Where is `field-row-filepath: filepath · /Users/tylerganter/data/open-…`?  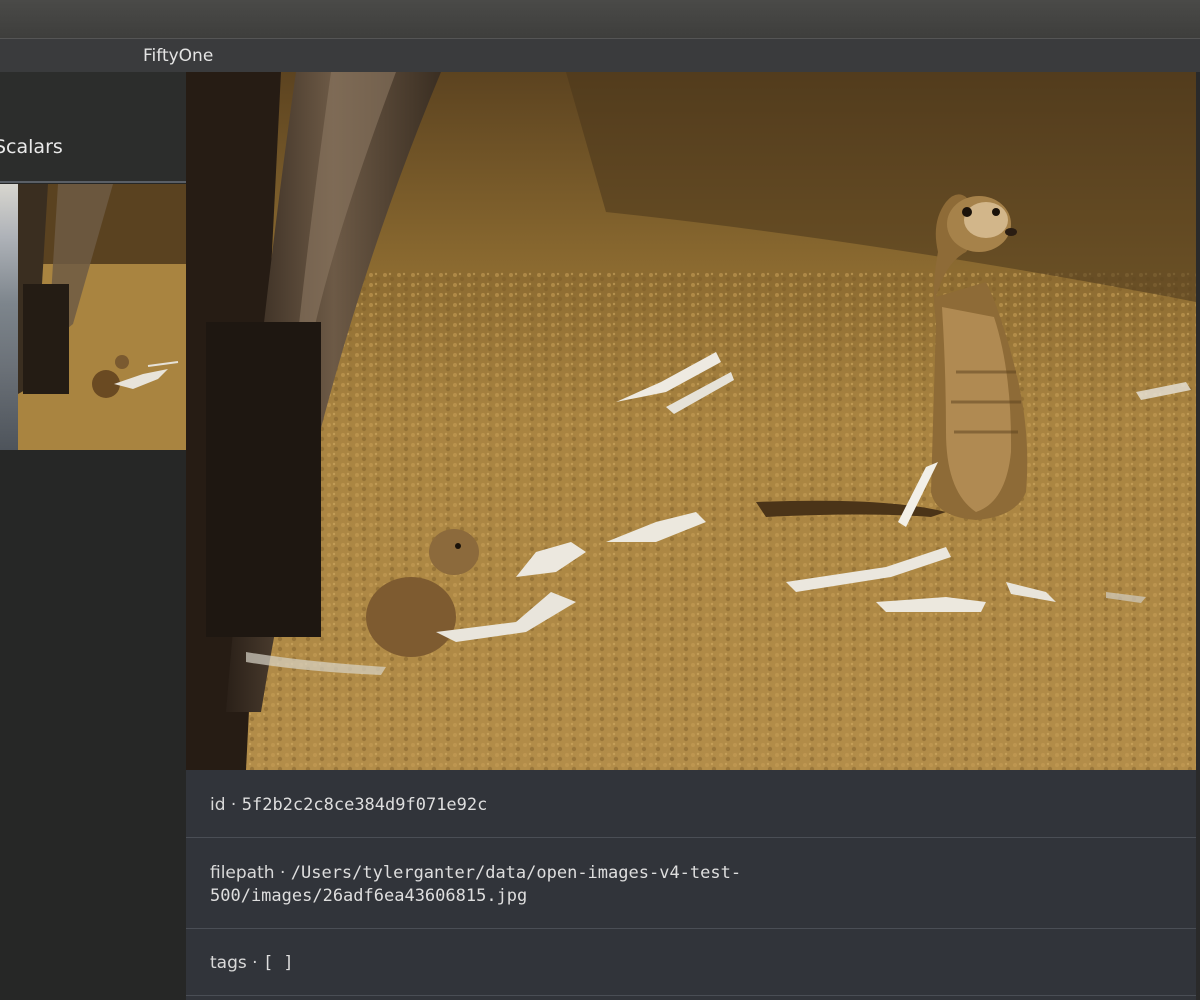
field-row-filepath: filepath · /Users/tylerganter/data/open-… is located at coordinates (691, 883).